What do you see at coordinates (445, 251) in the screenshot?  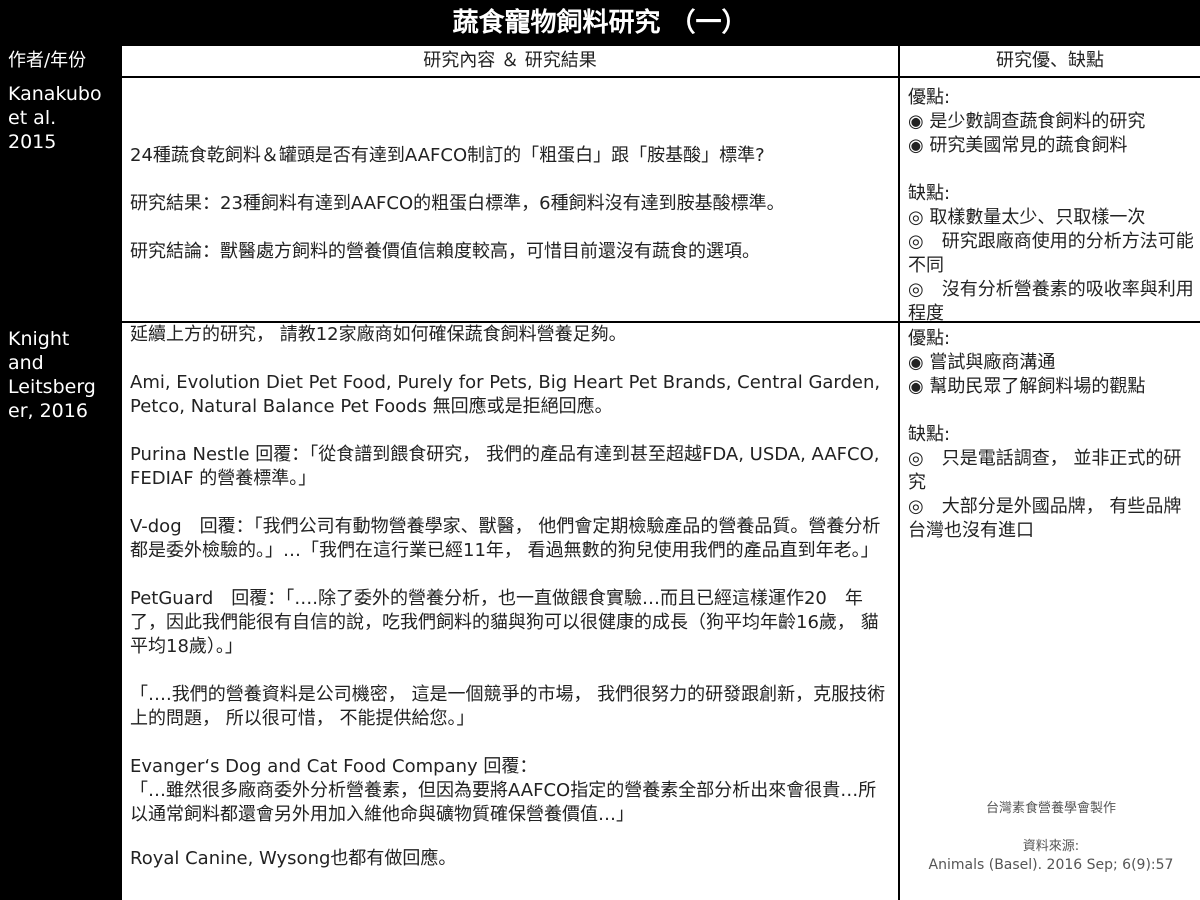 I see `content-paragraph: 研究結論：獸醫處方飼料的營養價值信賴度較高，可惜目前還沒有蔬食的選項。` at bounding box center [445, 251].